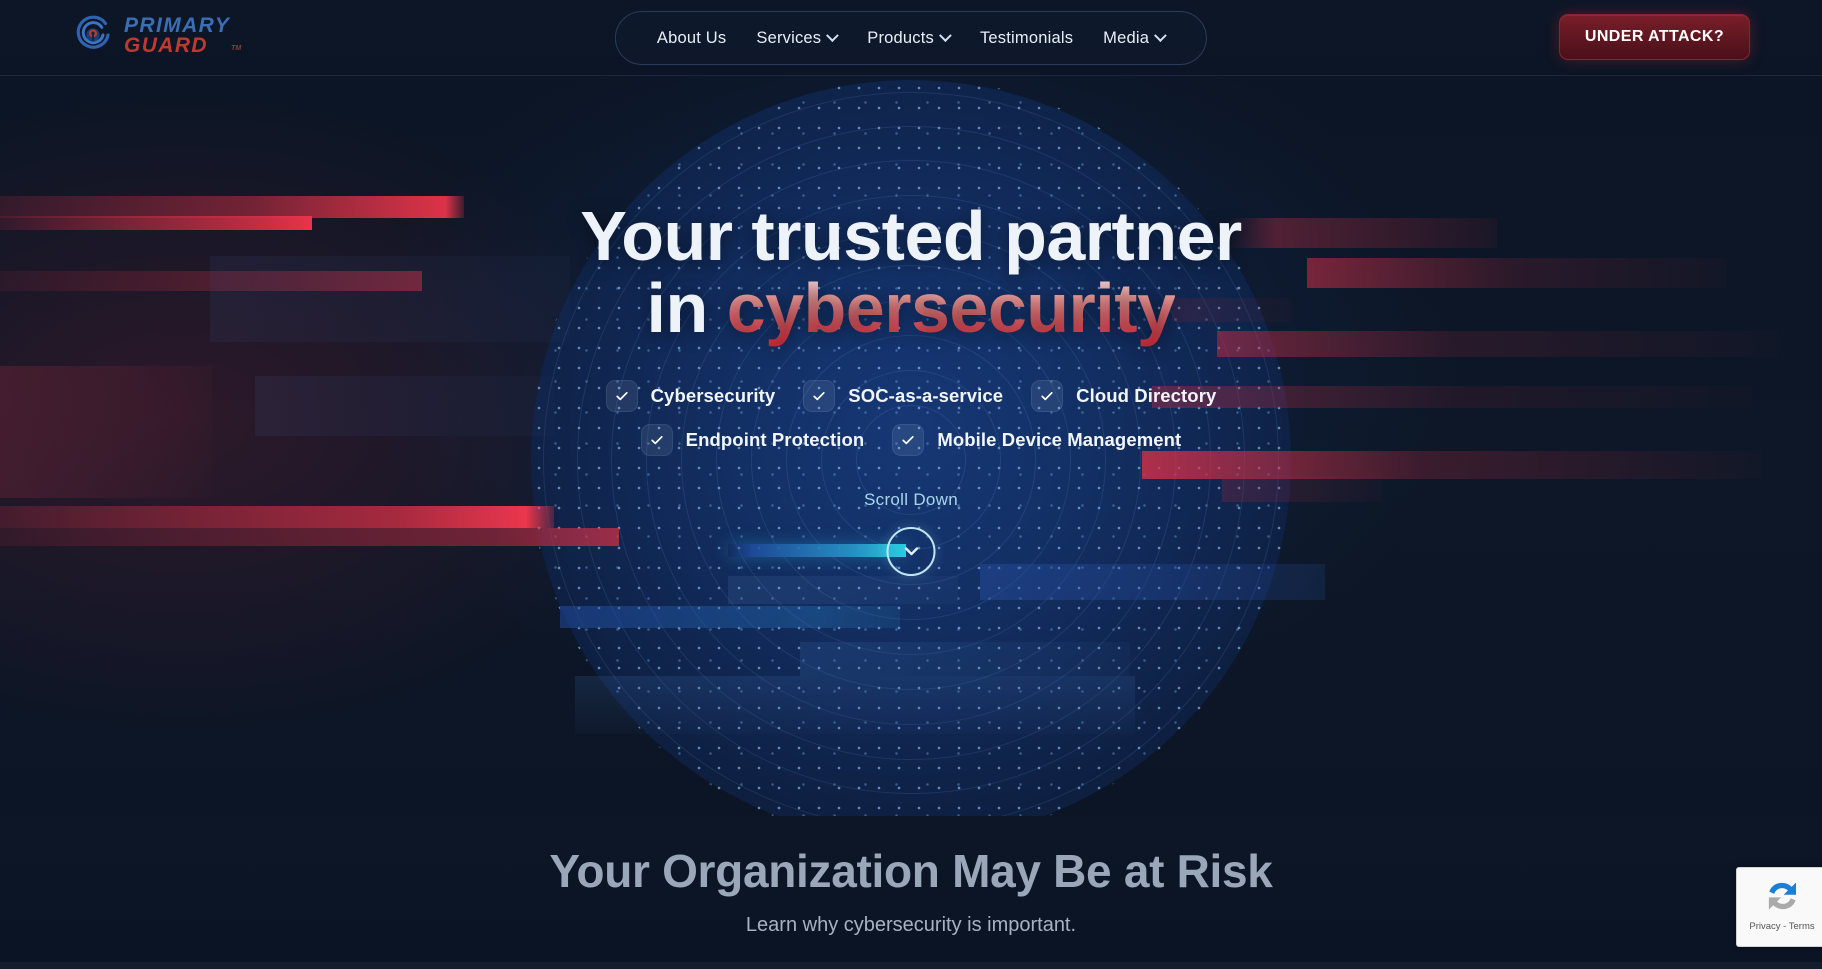  Describe the element at coordinates (789, 37) in the screenshot. I see `nav-label: Services` at that location.